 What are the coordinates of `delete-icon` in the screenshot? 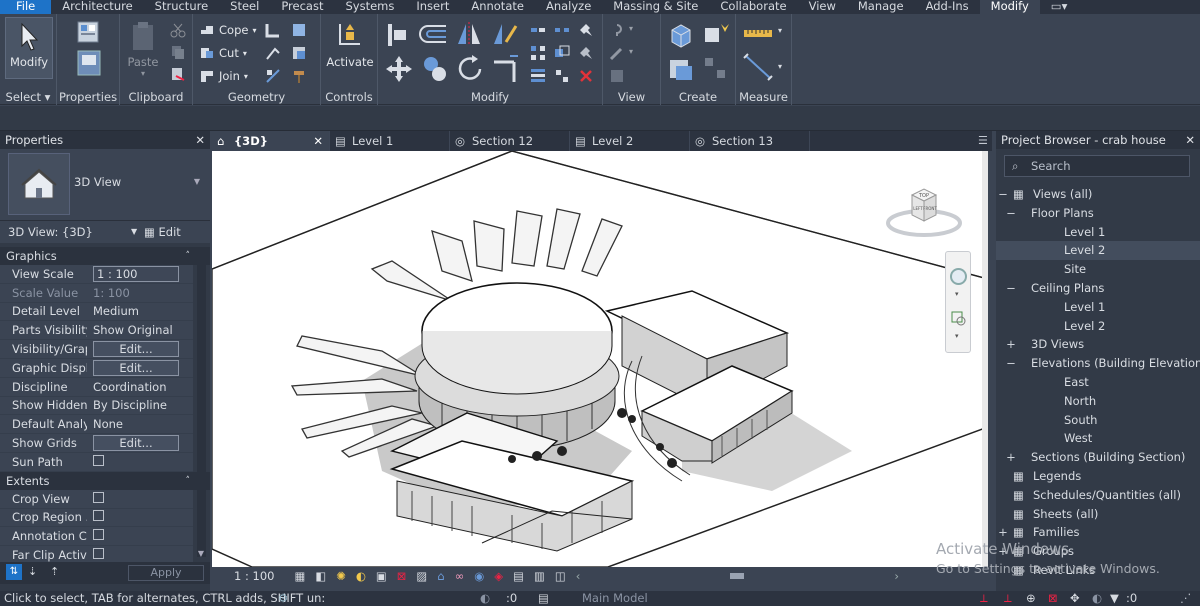 It's located at (586, 76).